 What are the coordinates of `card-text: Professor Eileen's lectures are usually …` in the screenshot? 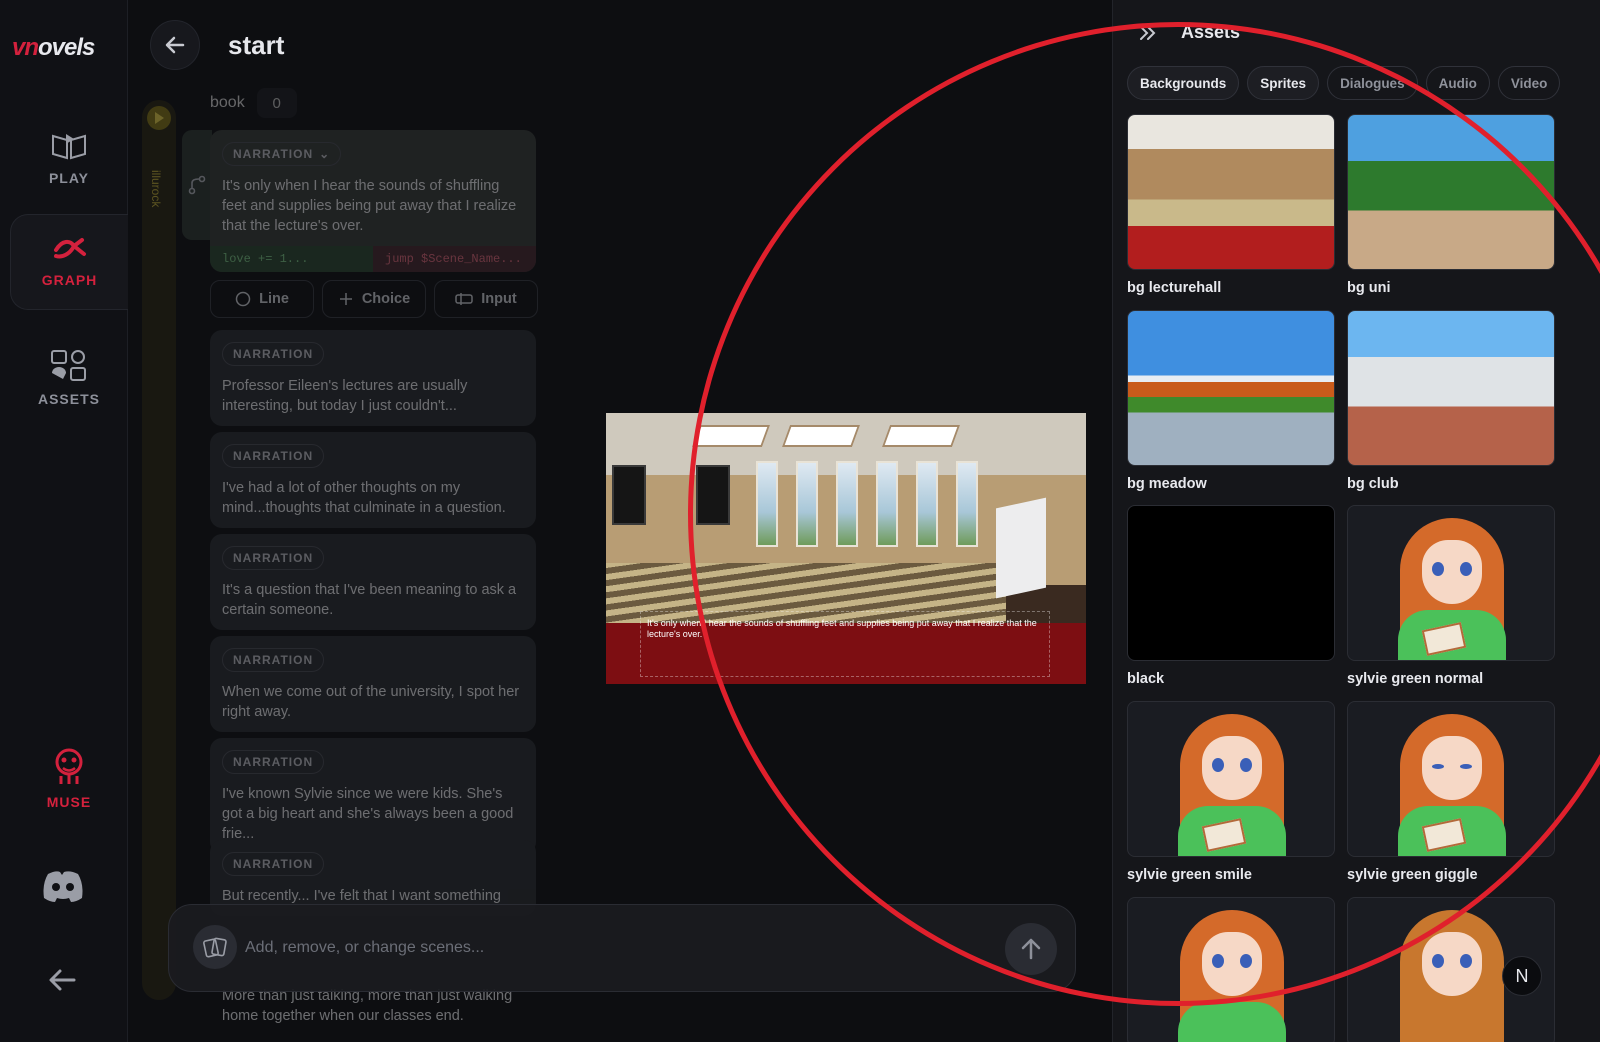 It's located at (373, 396).